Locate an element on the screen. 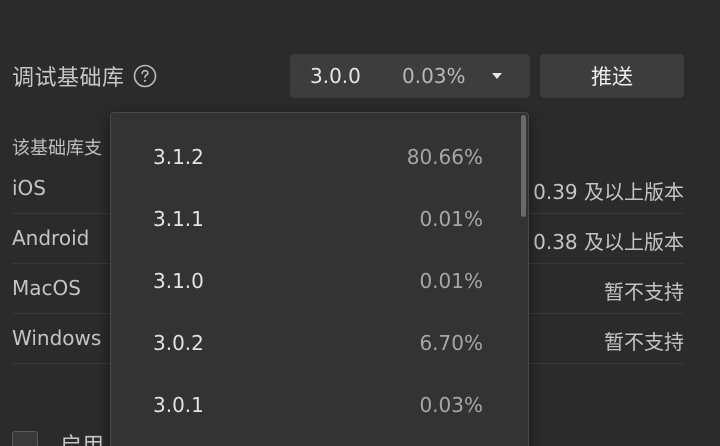 This screenshot has height=446, width=720. version-option: 3.0.2 6.70% is located at coordinates (316, 343).